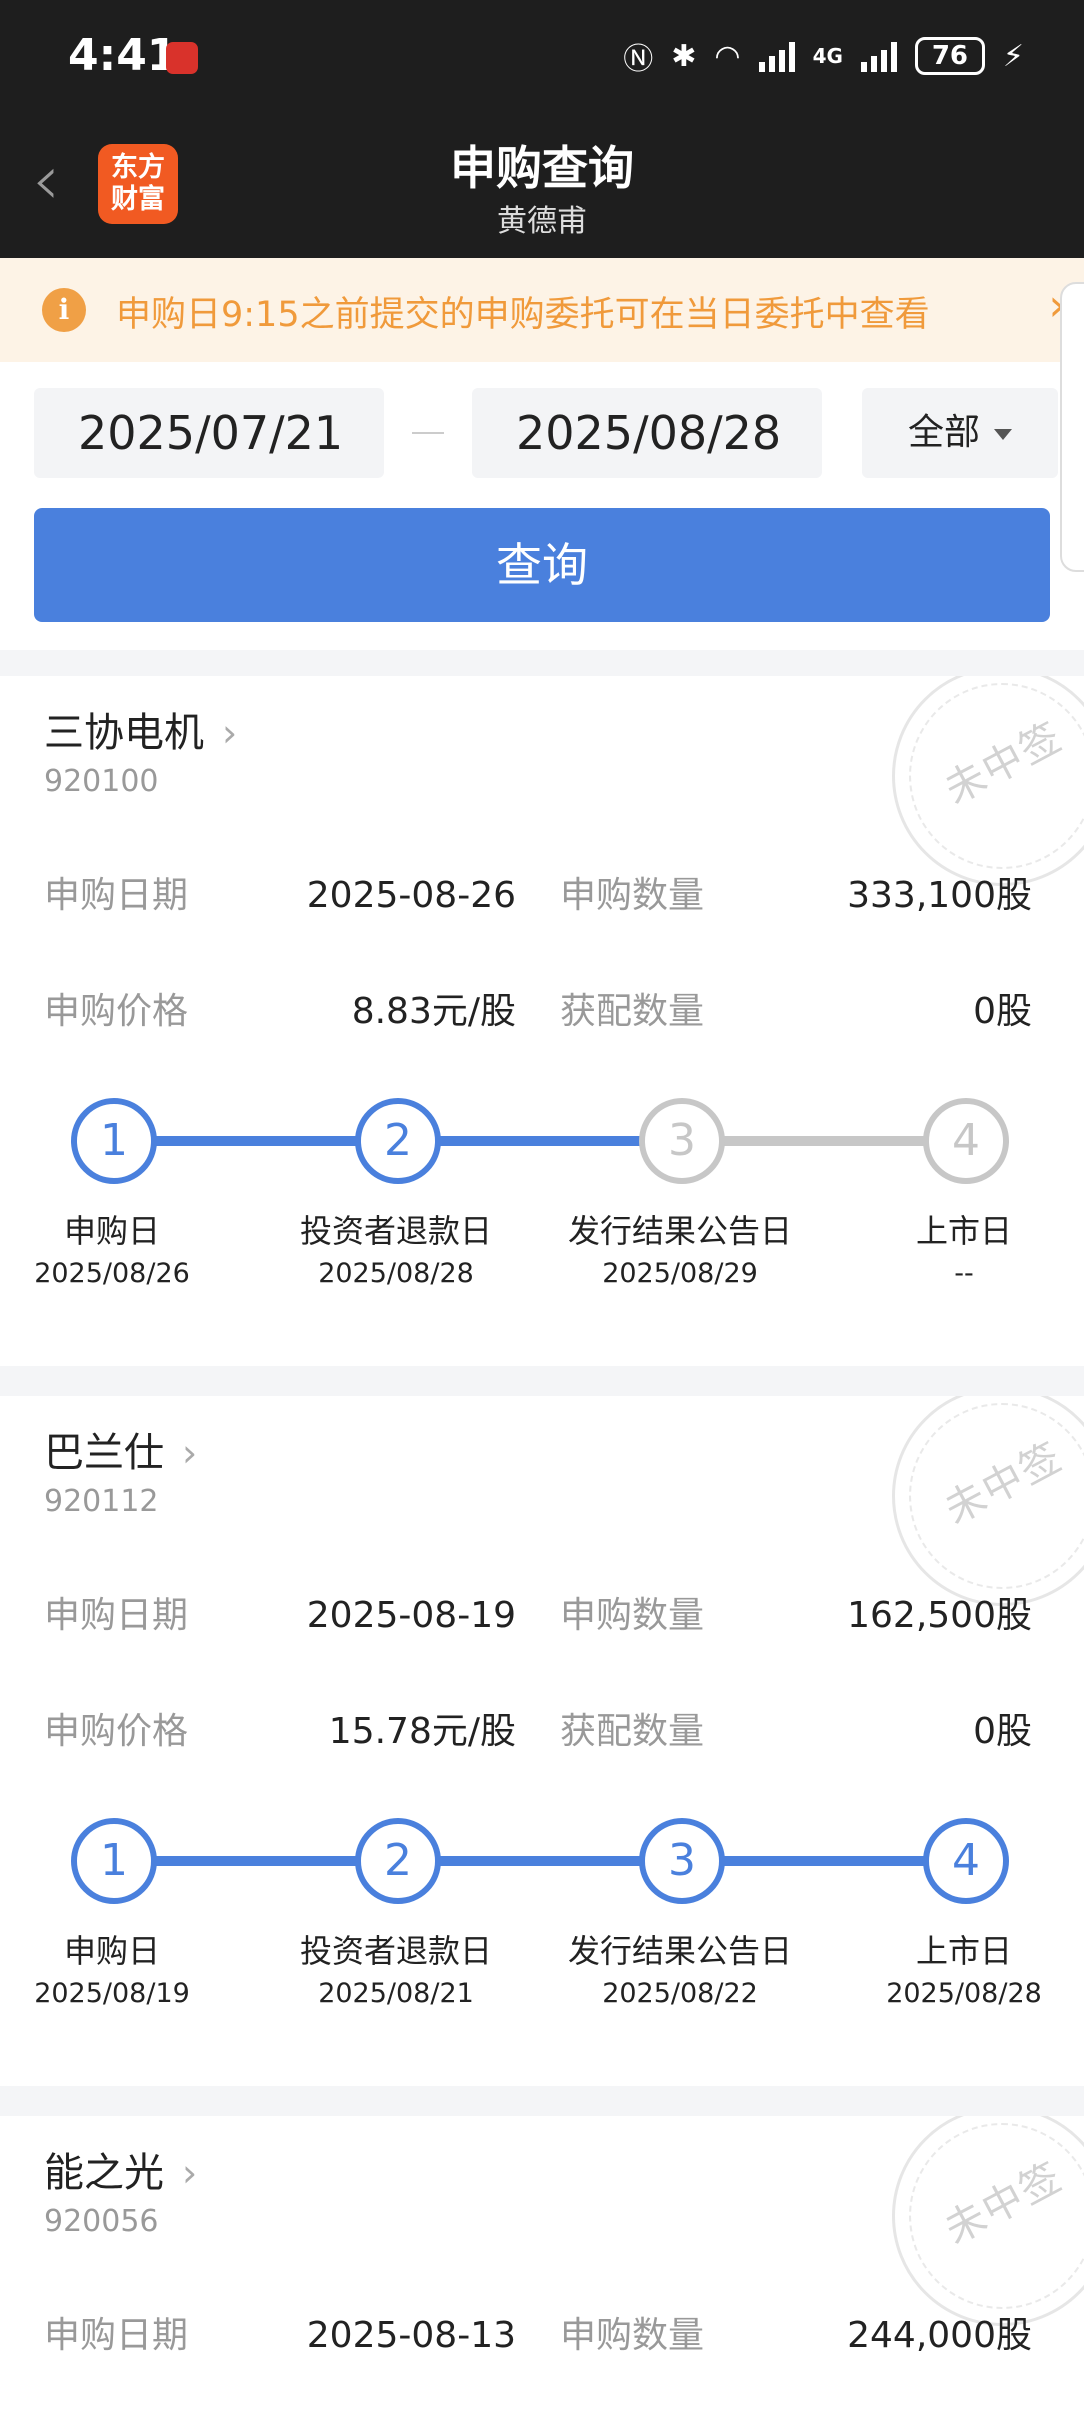  I want to click on notification-app-icon, so click(182, 58).